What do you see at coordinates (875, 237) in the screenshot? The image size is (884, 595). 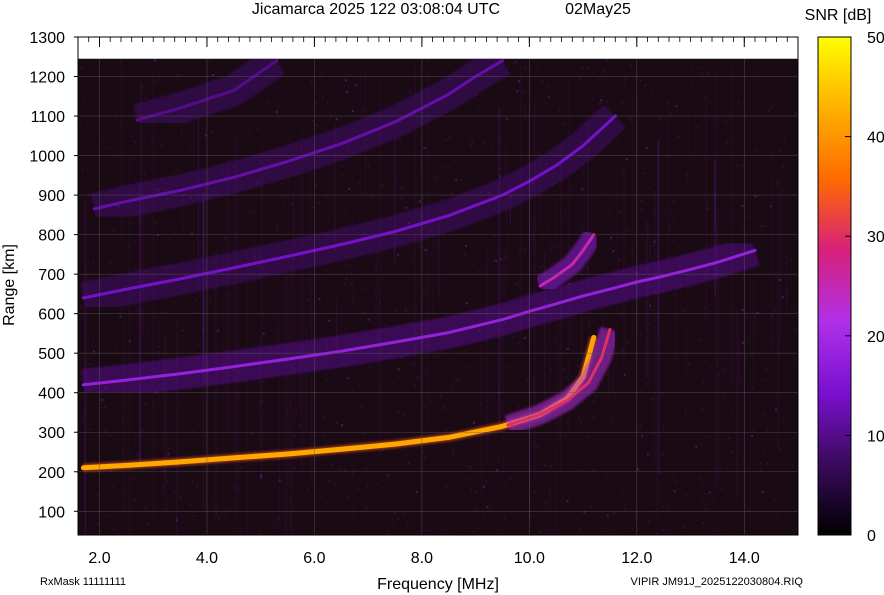 I see `colorbar-tick-label: 30` at bounding box center [875, 237].